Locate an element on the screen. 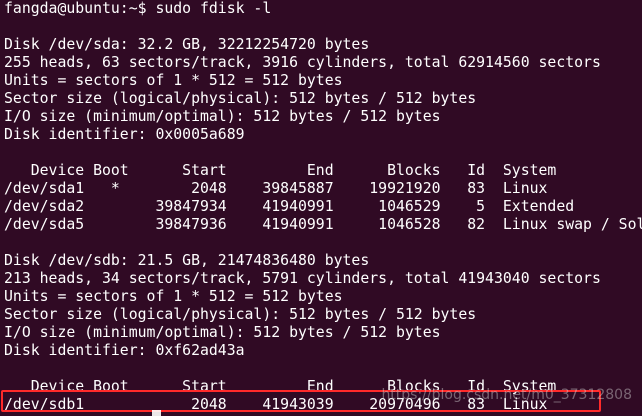 This screenshot has height=416, width=642. sda-identifier-line: Disk identifier: 0x0005a689 is located at coordinates (124, 134).